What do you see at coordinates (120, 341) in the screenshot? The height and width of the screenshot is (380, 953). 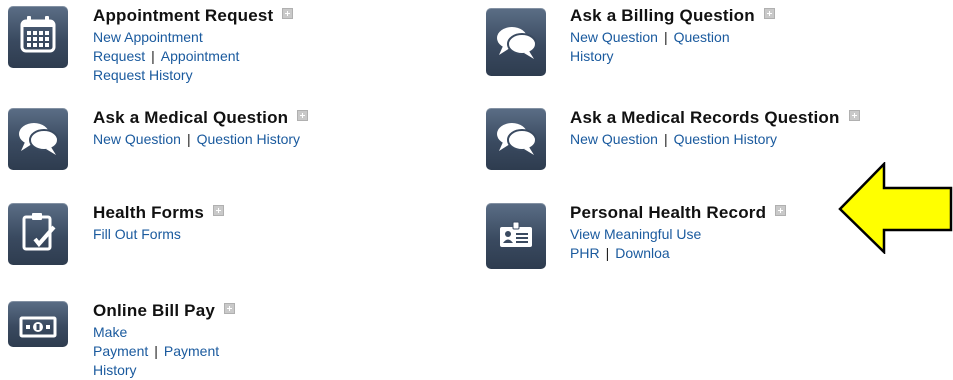 I see `make-payment-link: Make Payment` at bounding box center [120, 341].